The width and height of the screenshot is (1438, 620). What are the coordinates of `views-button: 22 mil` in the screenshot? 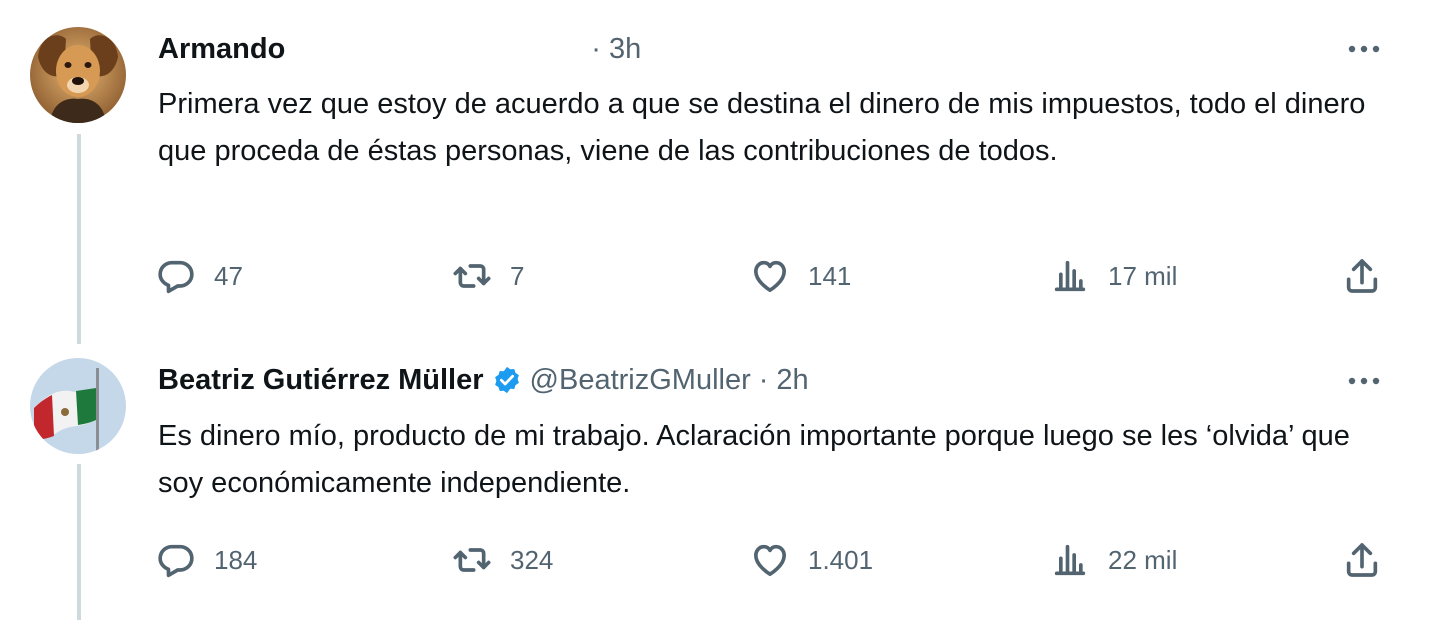 It's located at (1113, 560).